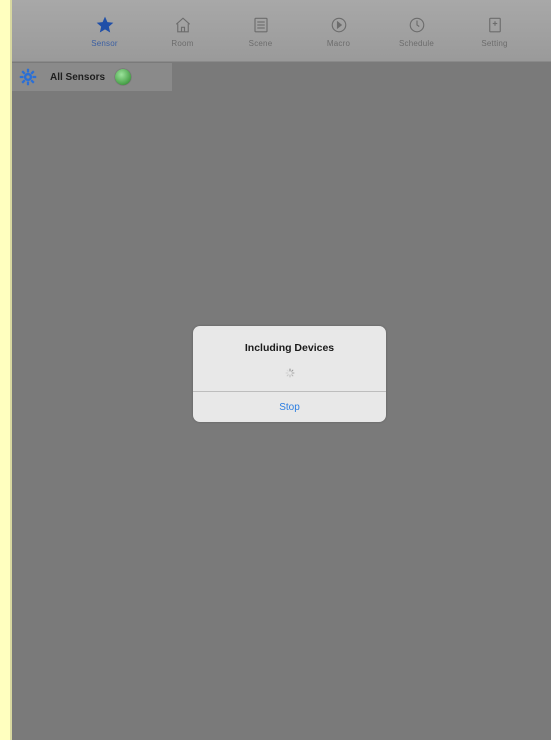 The height and width of the screenshot is (740, 551). I want to click on tab-label: Setting, so click(494, 43).